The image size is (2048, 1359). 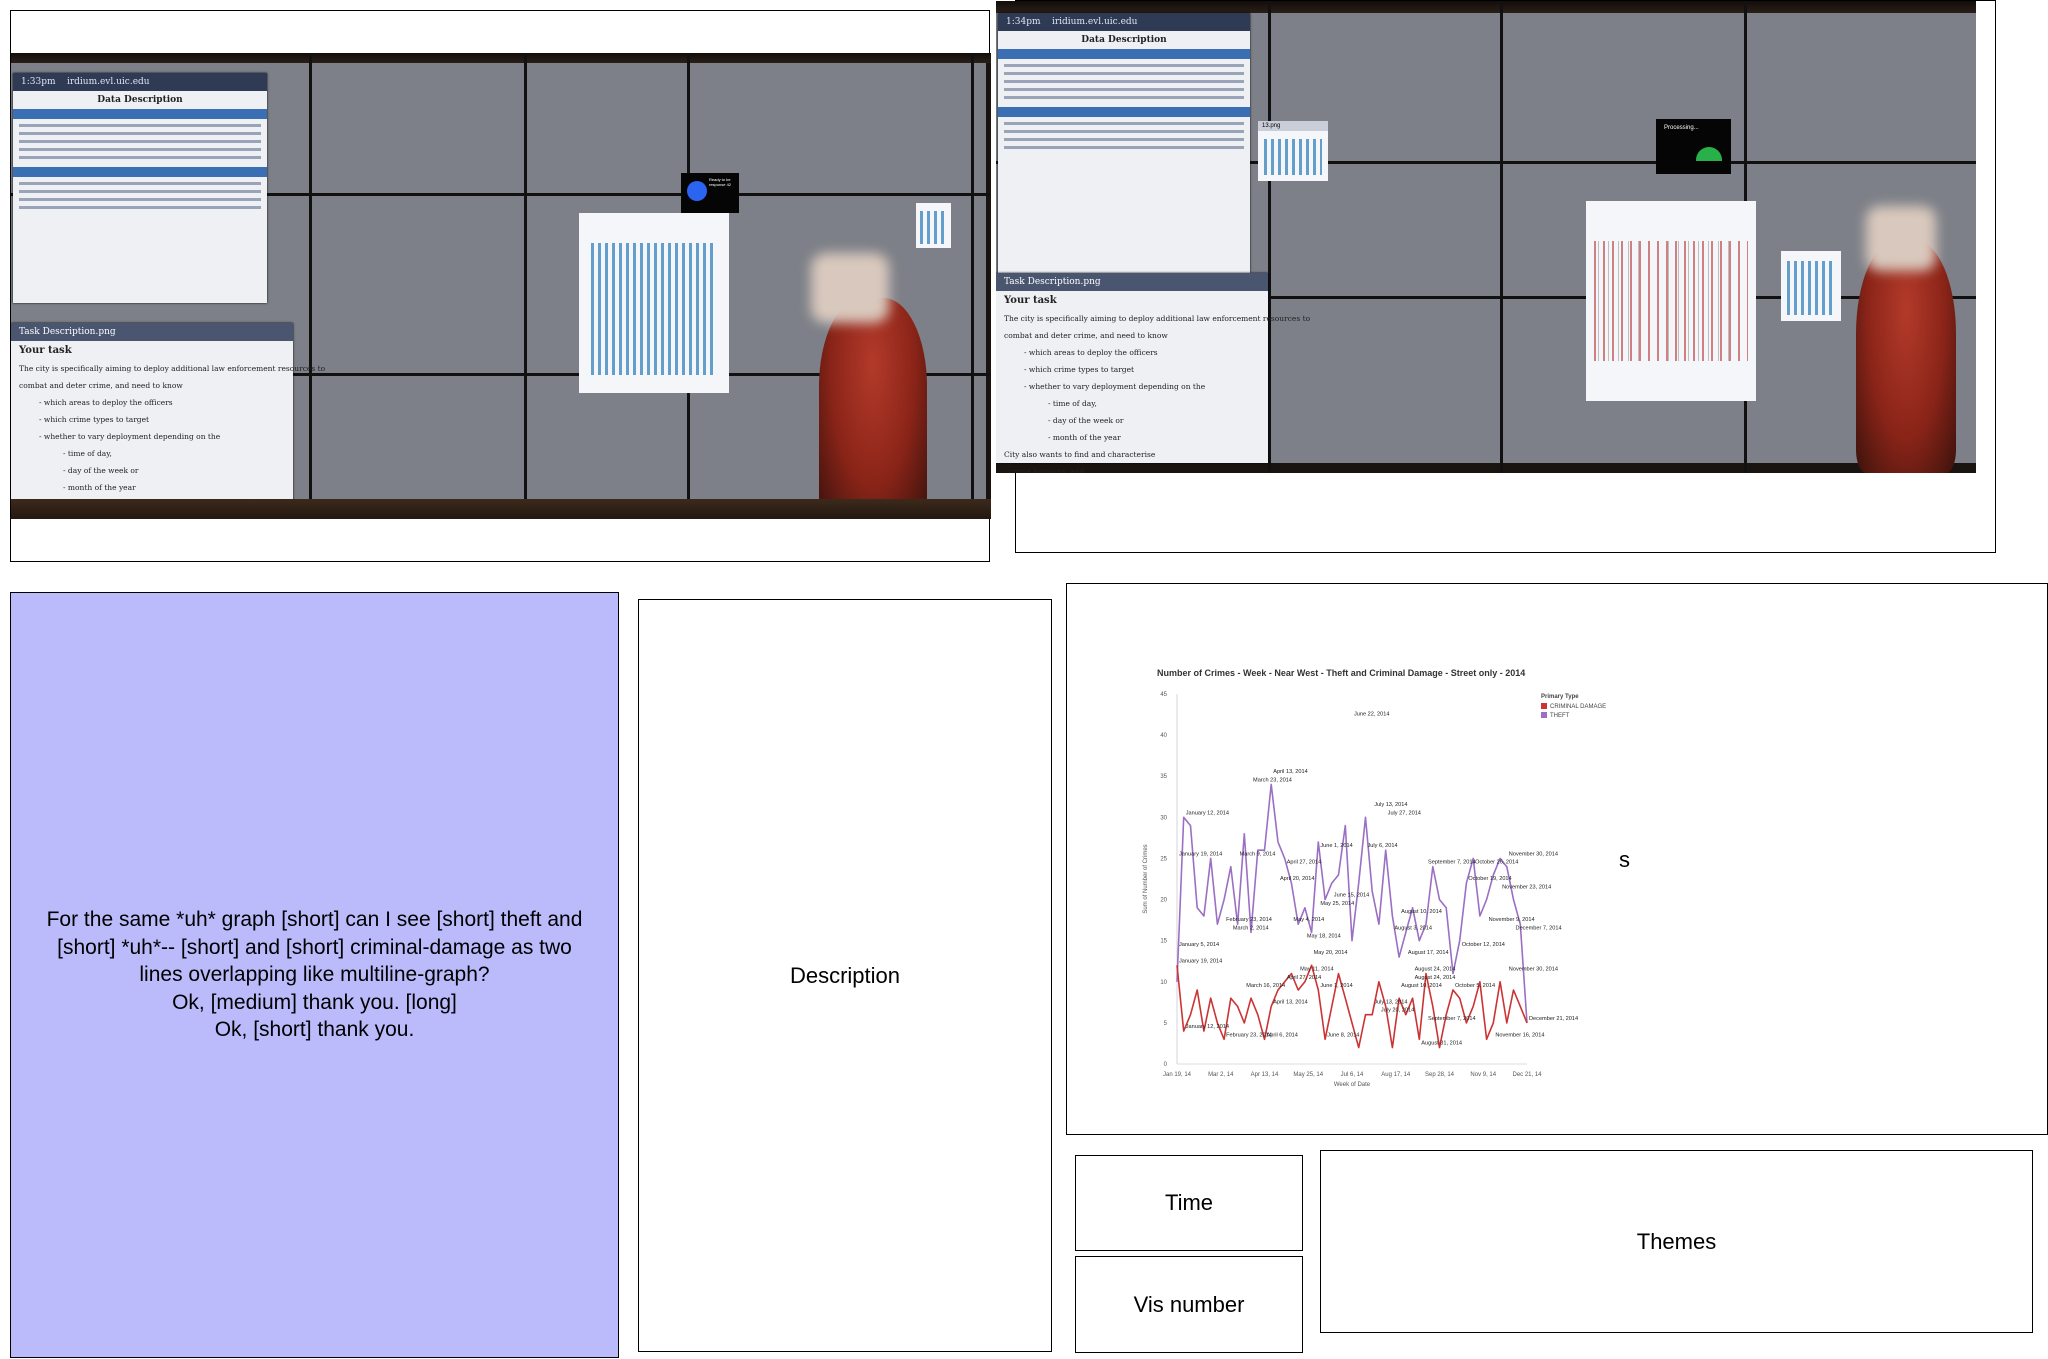 I want to click on data-point-label: April 6, 2014, so click(x=1282, y=1035).